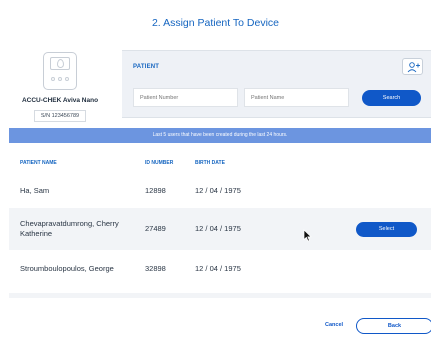  I want to click on device-card: ACCU-CHEK Aviva Nano S/N 123456789, so click(60, 87).